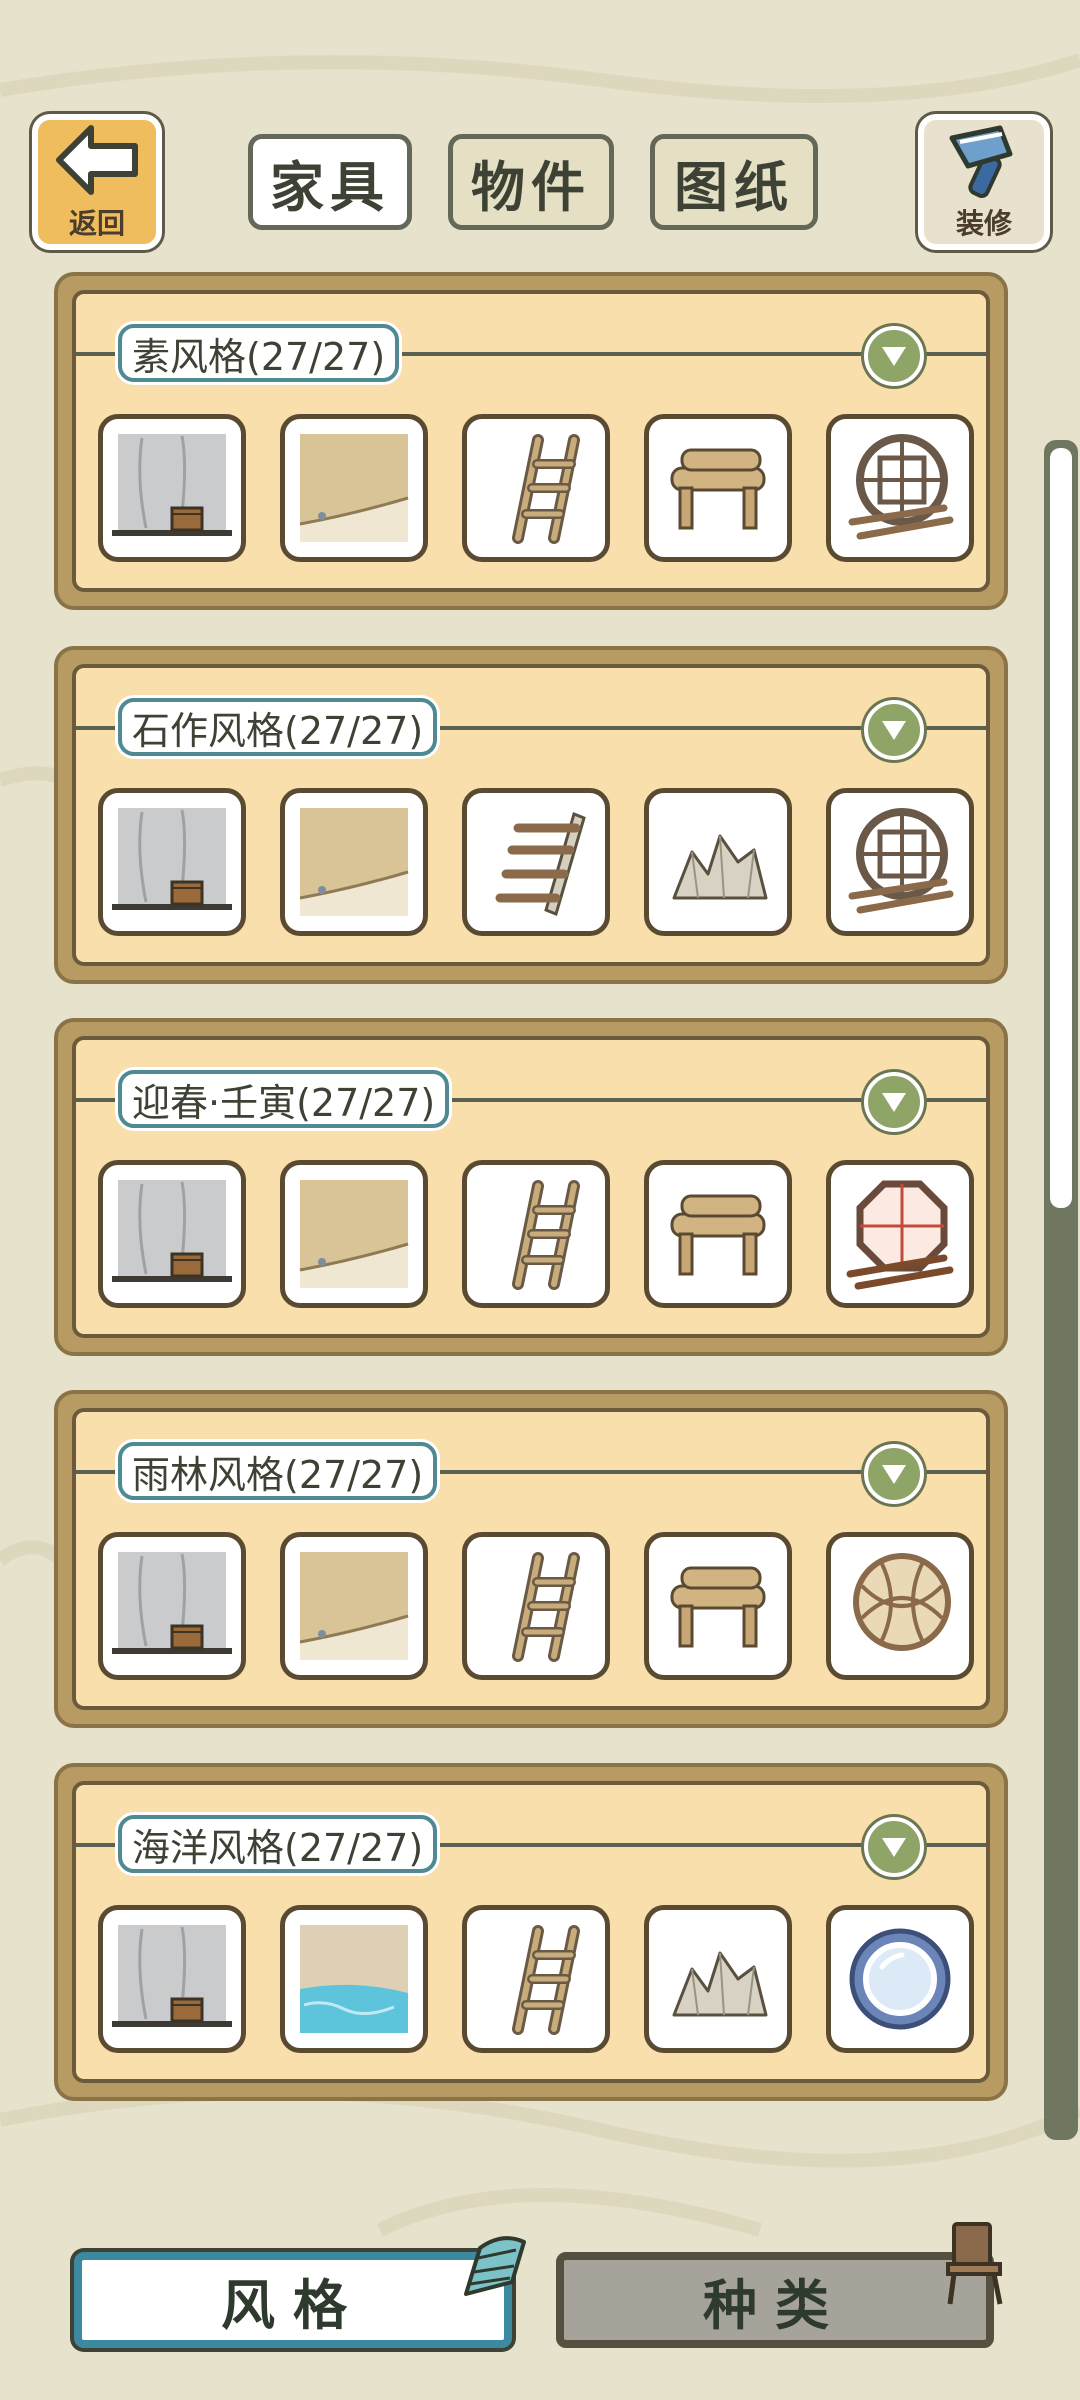 This screenshot has width=1080, height=2400. I want to click on style-set-panel: 海洋风格(27/27), so click(531, 1932).